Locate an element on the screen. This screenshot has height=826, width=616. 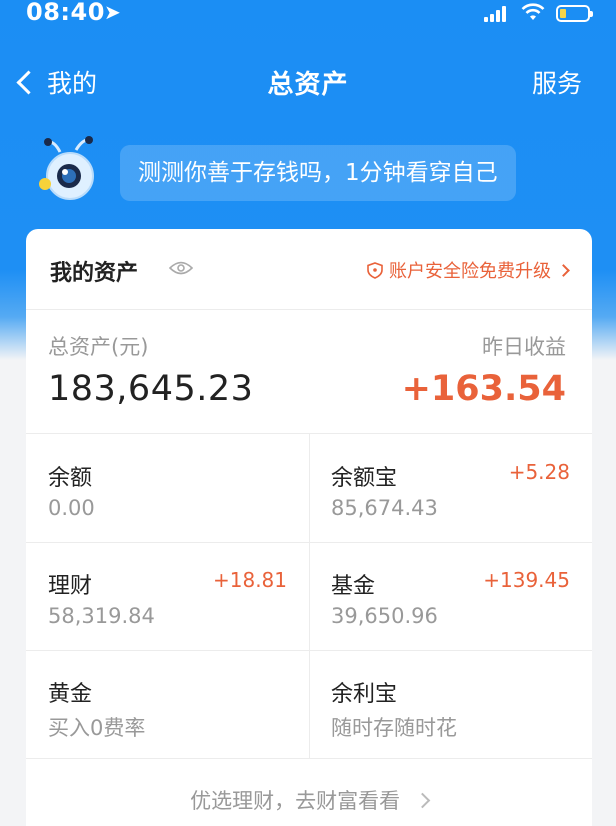
security-upgrade-link: 账户安全险免费升级 is located at coordinates (468, 270).